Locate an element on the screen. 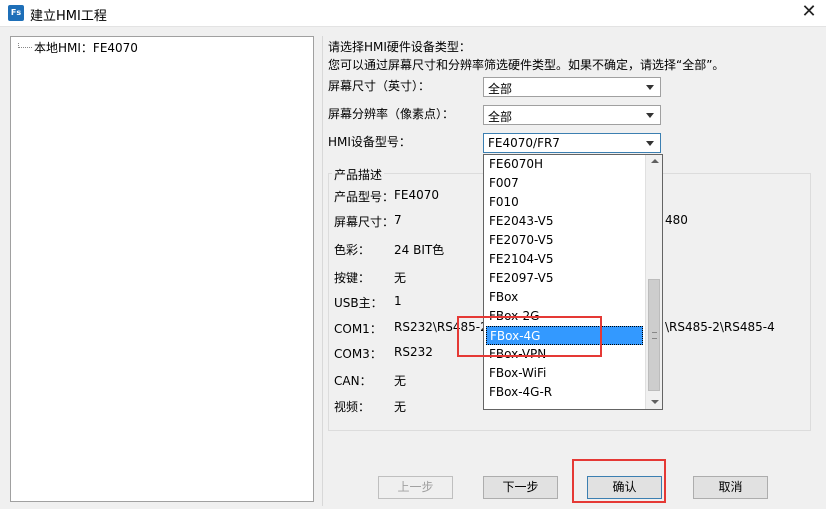 The width and height of the screenshot is (826, 509). desc-value-usb: 1 is located at coordinates (398, 301).